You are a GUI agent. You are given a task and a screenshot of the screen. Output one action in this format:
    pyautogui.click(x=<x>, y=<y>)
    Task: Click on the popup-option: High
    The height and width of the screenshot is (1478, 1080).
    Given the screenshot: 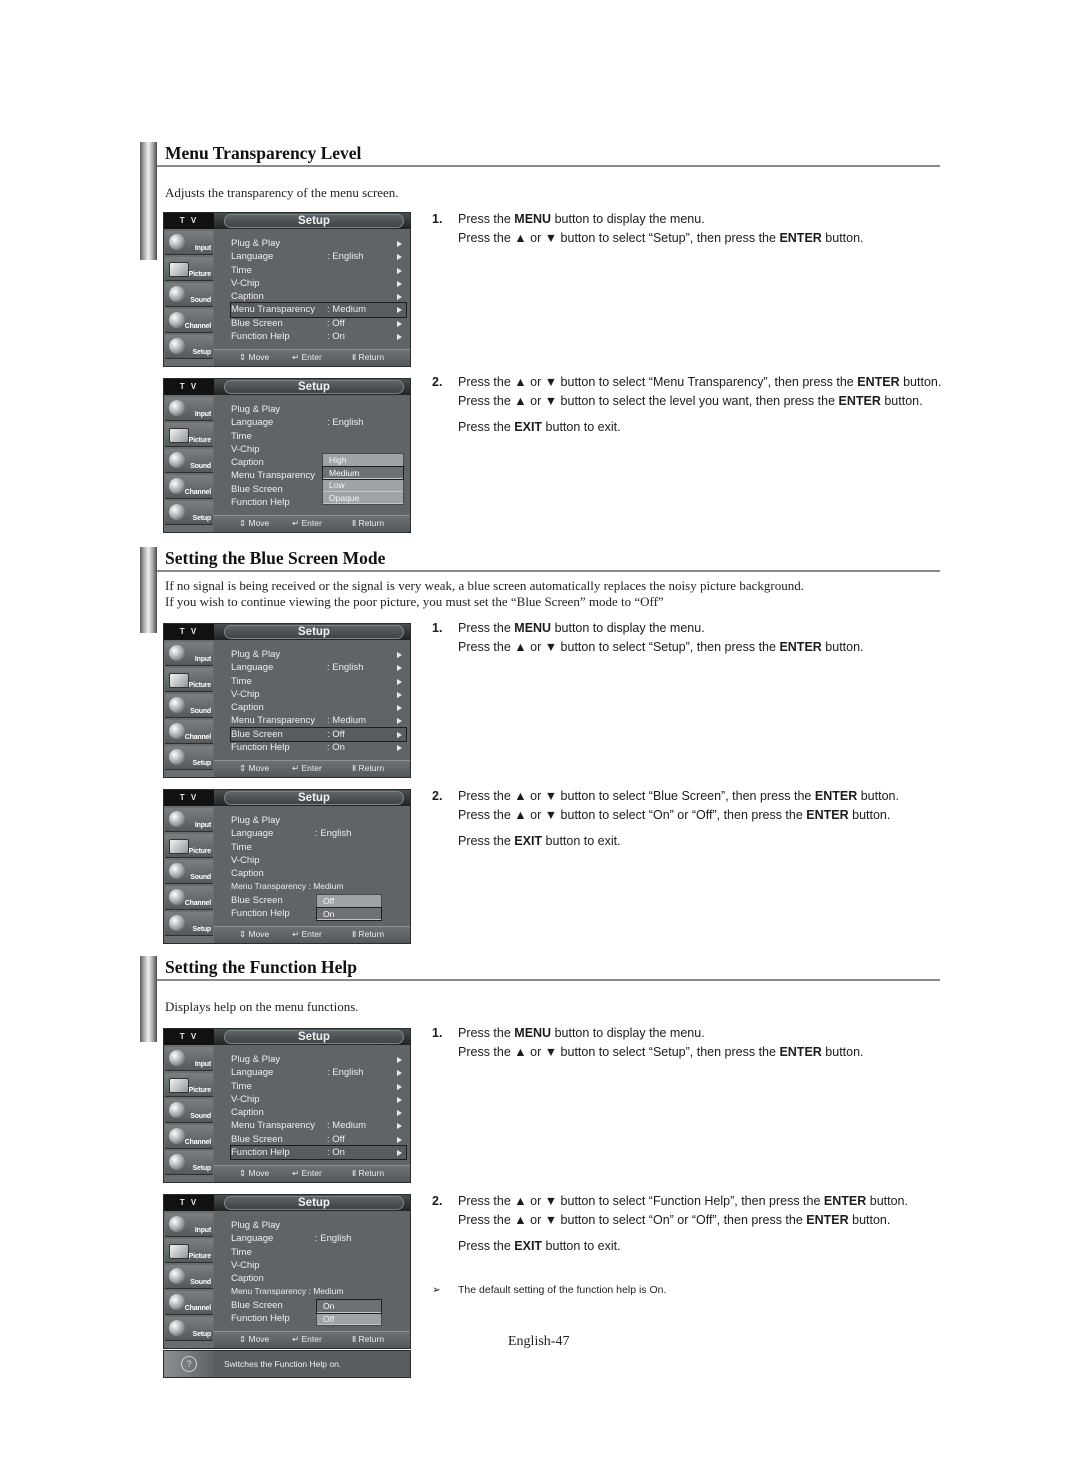 What is the action you would take?
    pyautogui.click(x=363, y=460)
    